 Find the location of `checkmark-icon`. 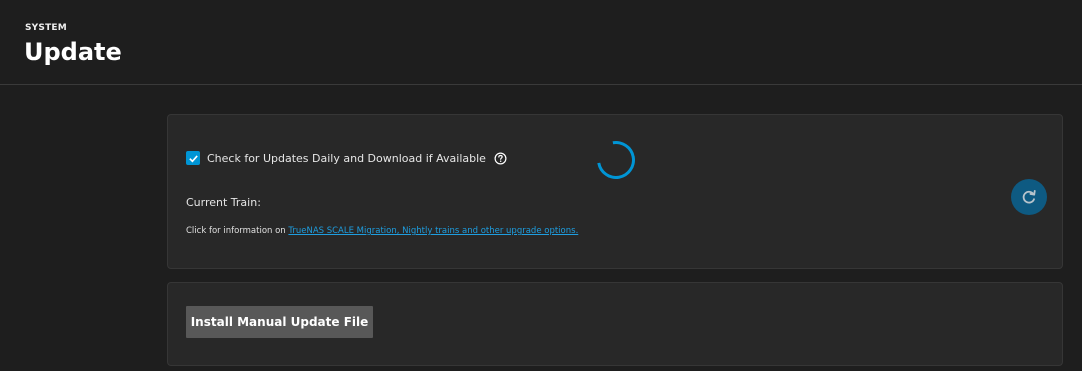

checkmark-icon is located at coordinates (193, 158).